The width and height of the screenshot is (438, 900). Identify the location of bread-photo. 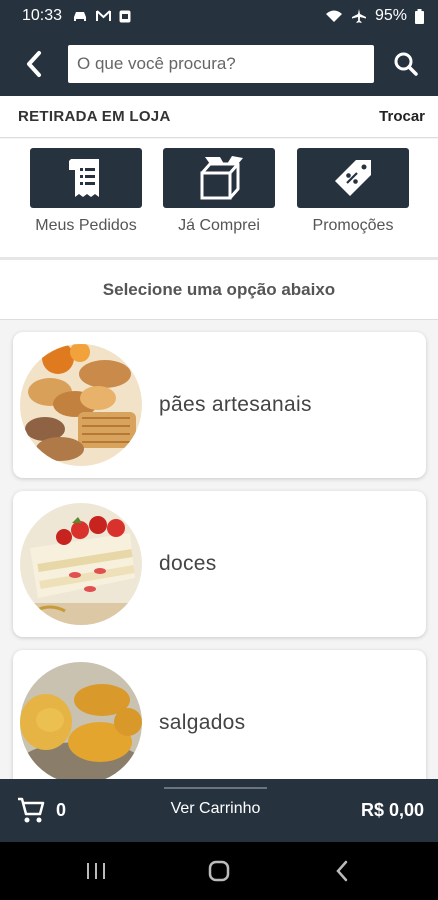
(81, 405).